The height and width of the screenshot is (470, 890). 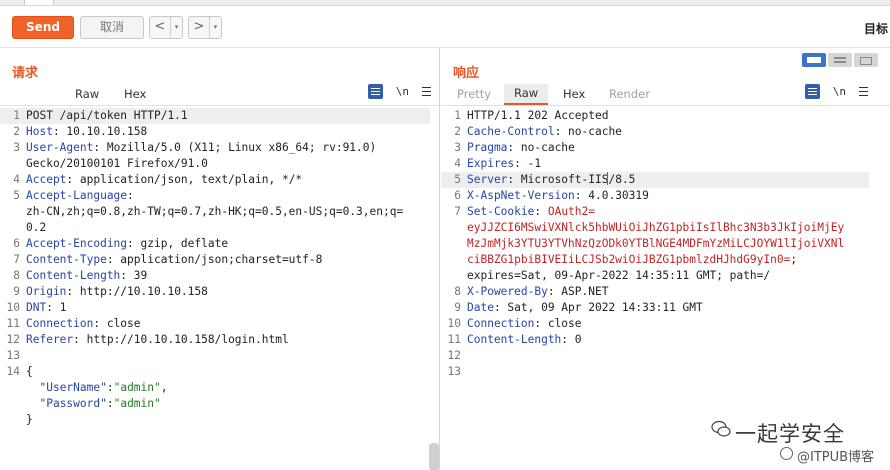 I want to click on code-line: 8 Content-Length: 39, so click(x=215, y=276).